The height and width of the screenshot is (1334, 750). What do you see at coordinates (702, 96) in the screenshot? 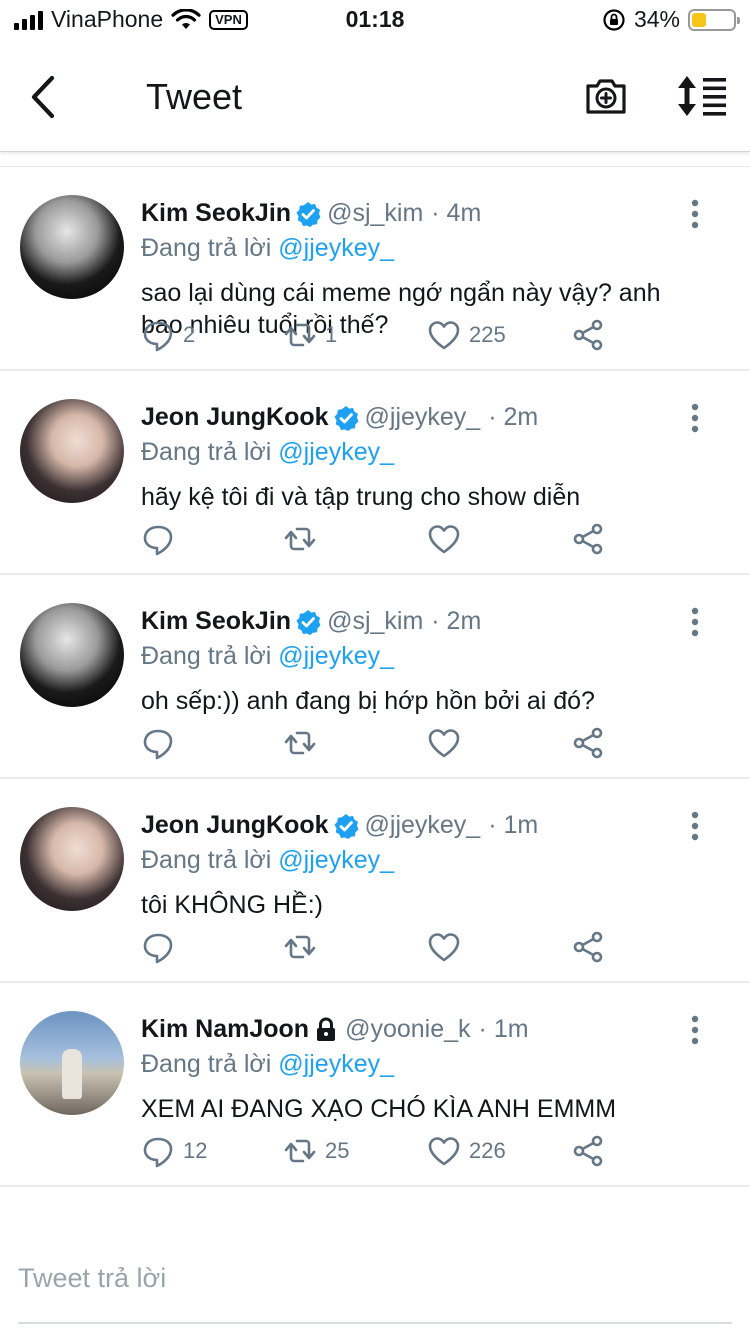
I see `sort-list-icon` at bounding box center [702, 96].